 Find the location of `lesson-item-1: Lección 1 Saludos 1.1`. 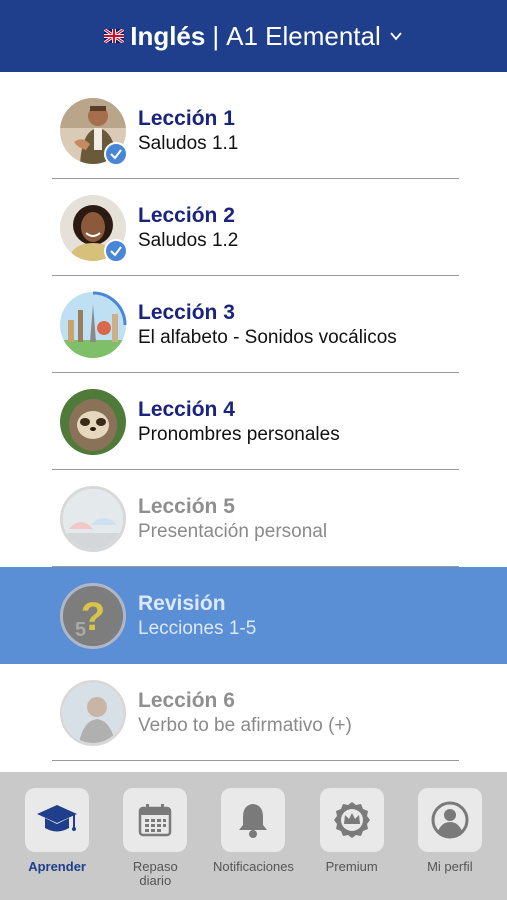

lesson-item-1: Lección 1 Saludos 1.1 is located at coordinates (253, 130).